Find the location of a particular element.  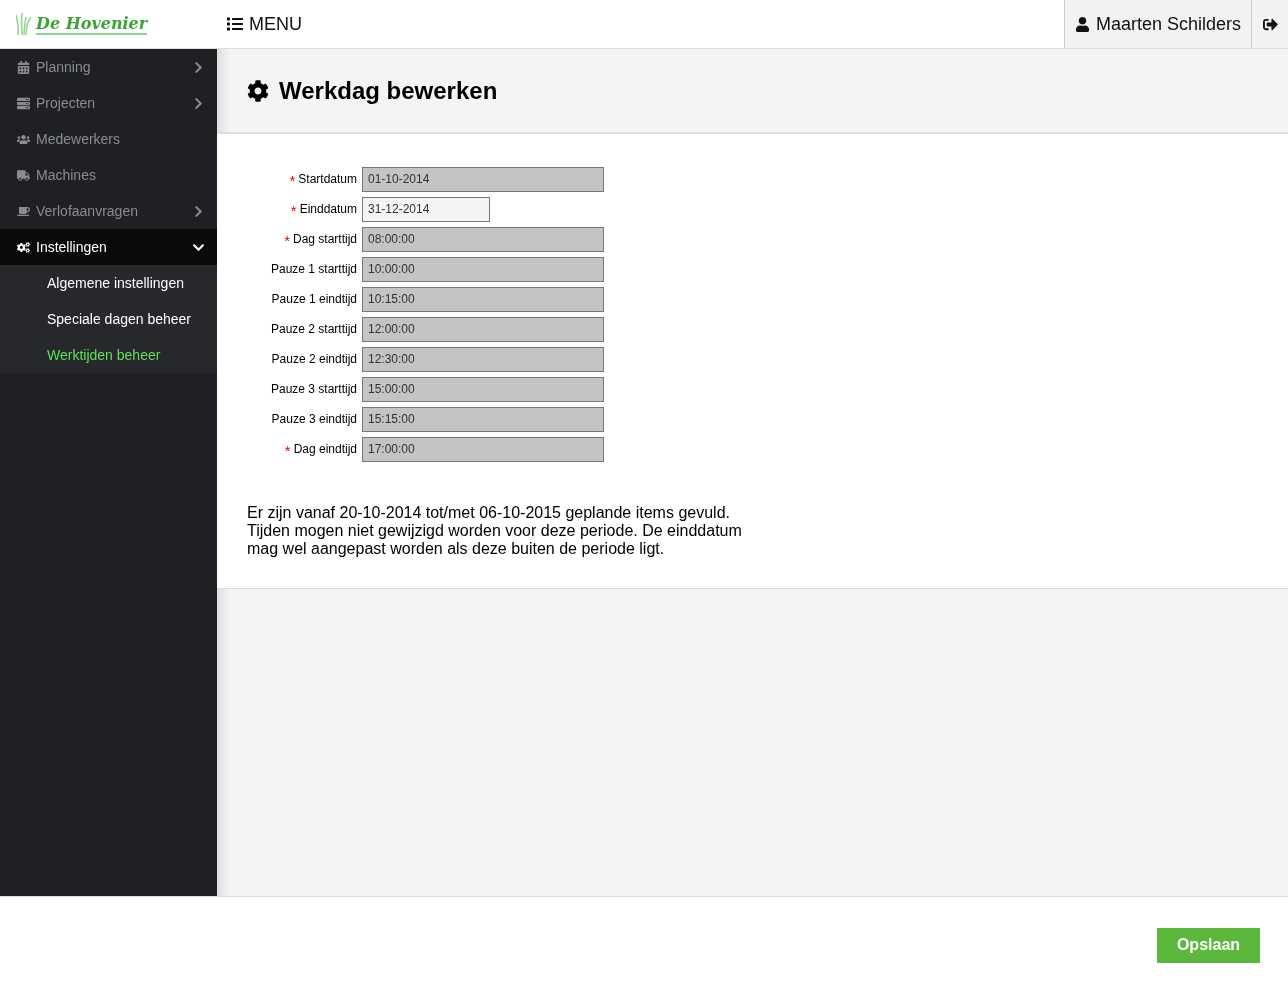

submenu-item: Speciale dagen beheer is located at coordinates (108, 319).